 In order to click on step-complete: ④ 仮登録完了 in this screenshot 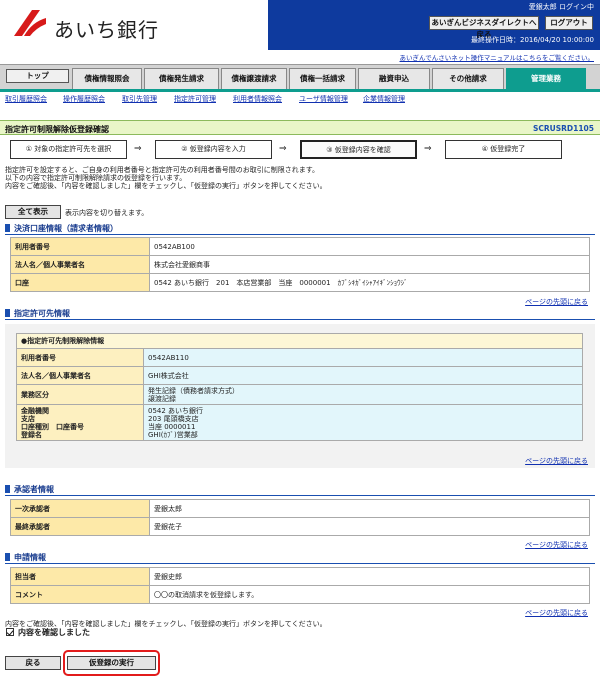, I will do `click(503, 149)`.